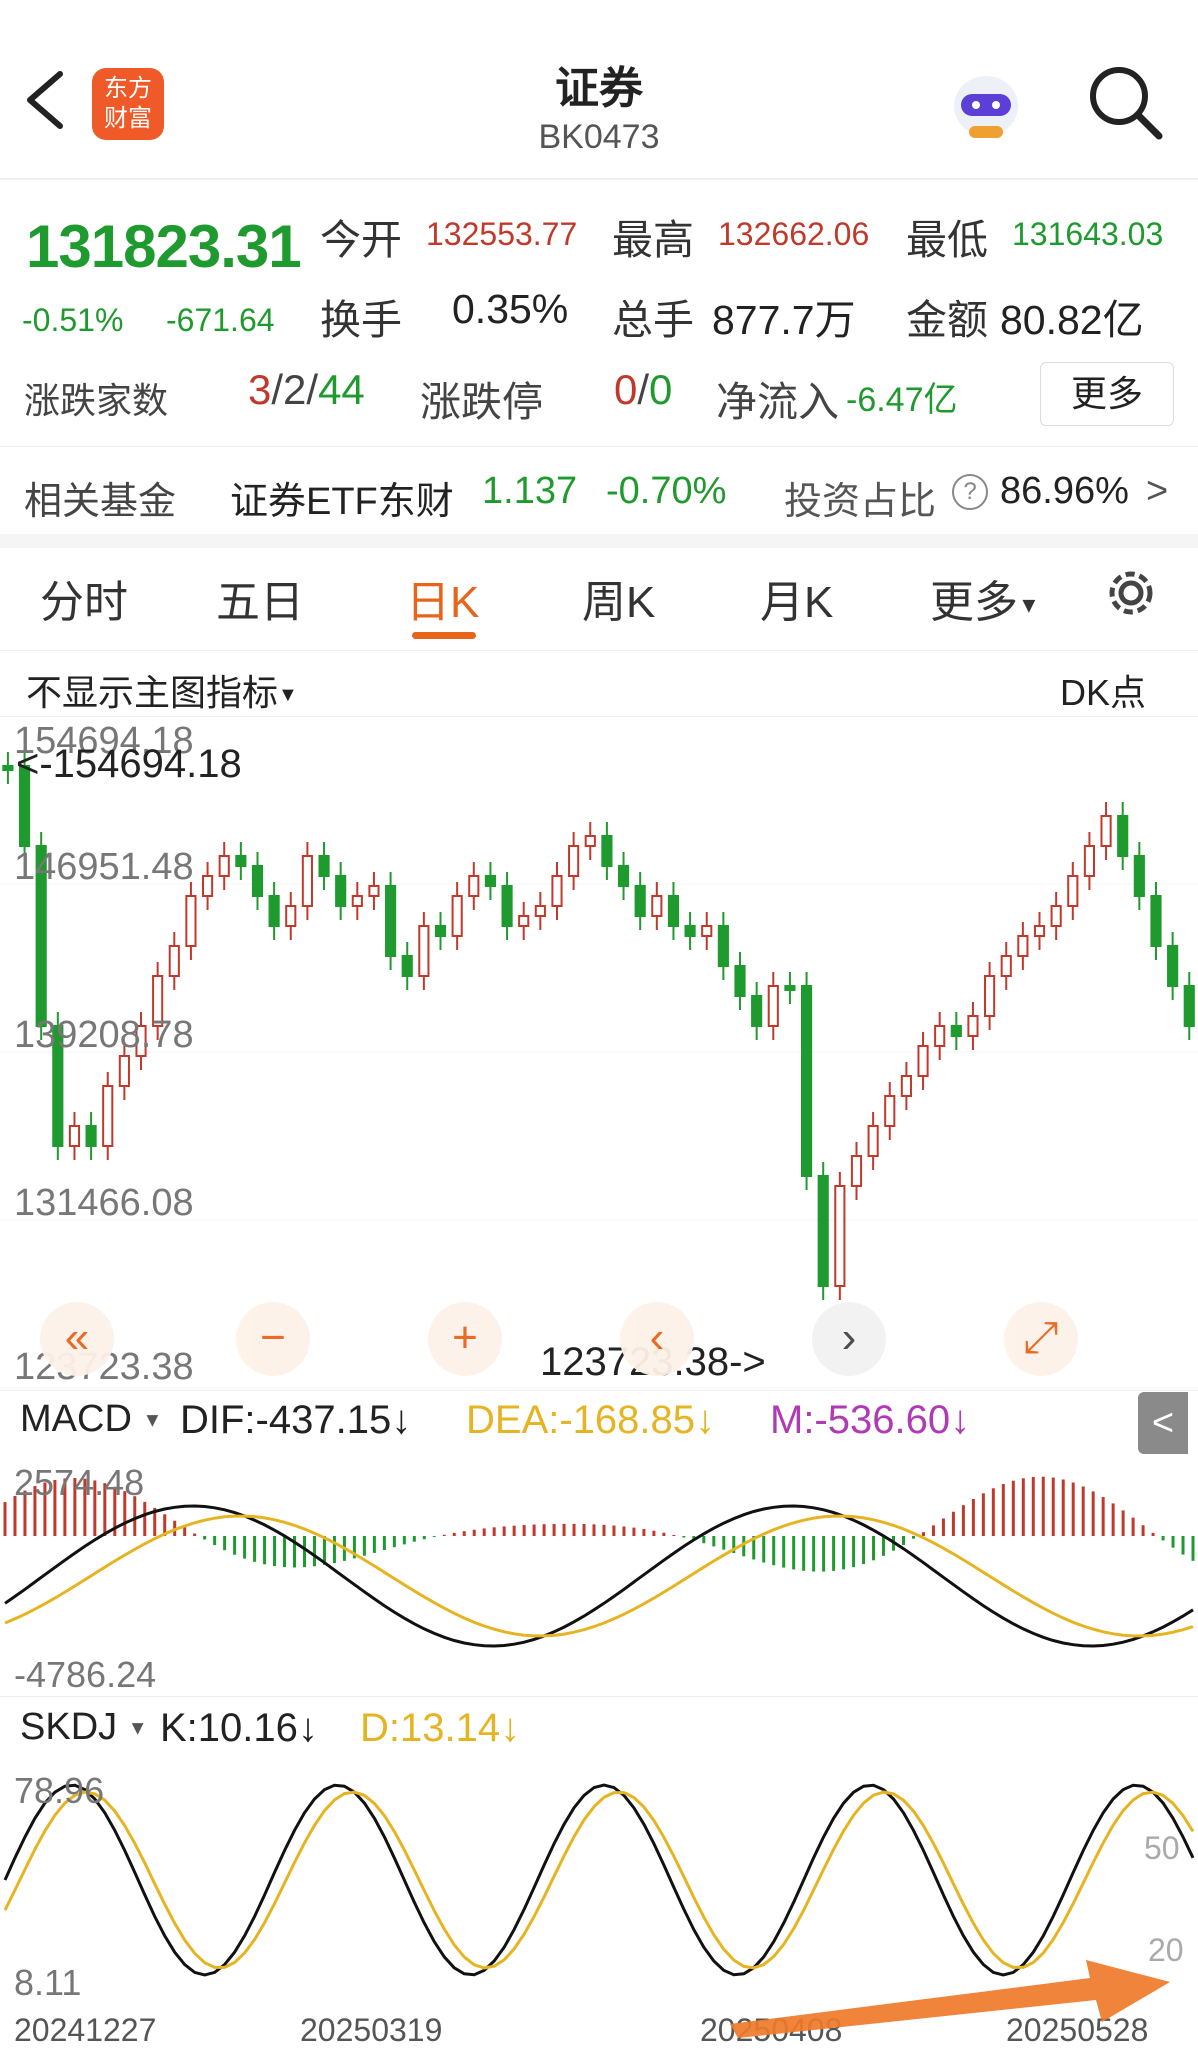  I want to click on open-value: 132553.77, so click(502, 234).